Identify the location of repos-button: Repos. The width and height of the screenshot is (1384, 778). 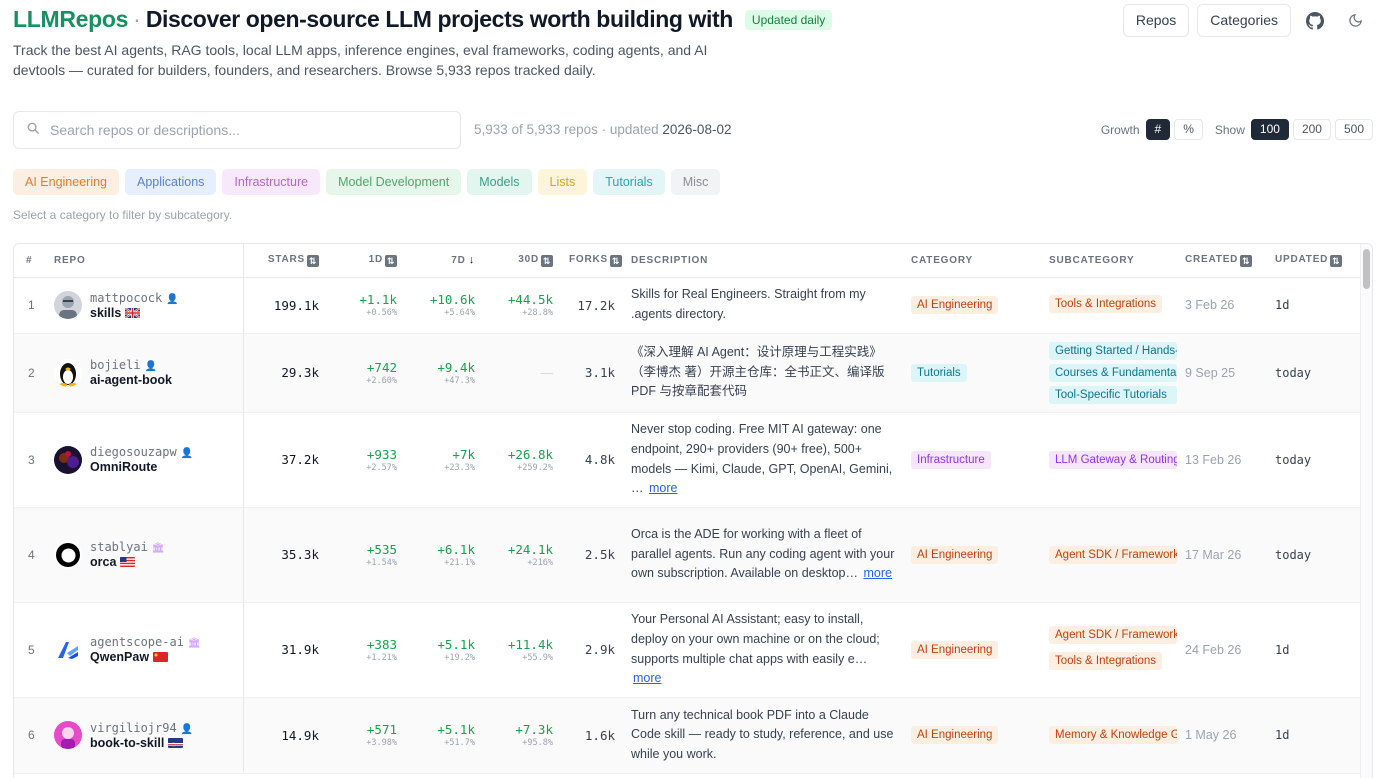
(1156, 20).